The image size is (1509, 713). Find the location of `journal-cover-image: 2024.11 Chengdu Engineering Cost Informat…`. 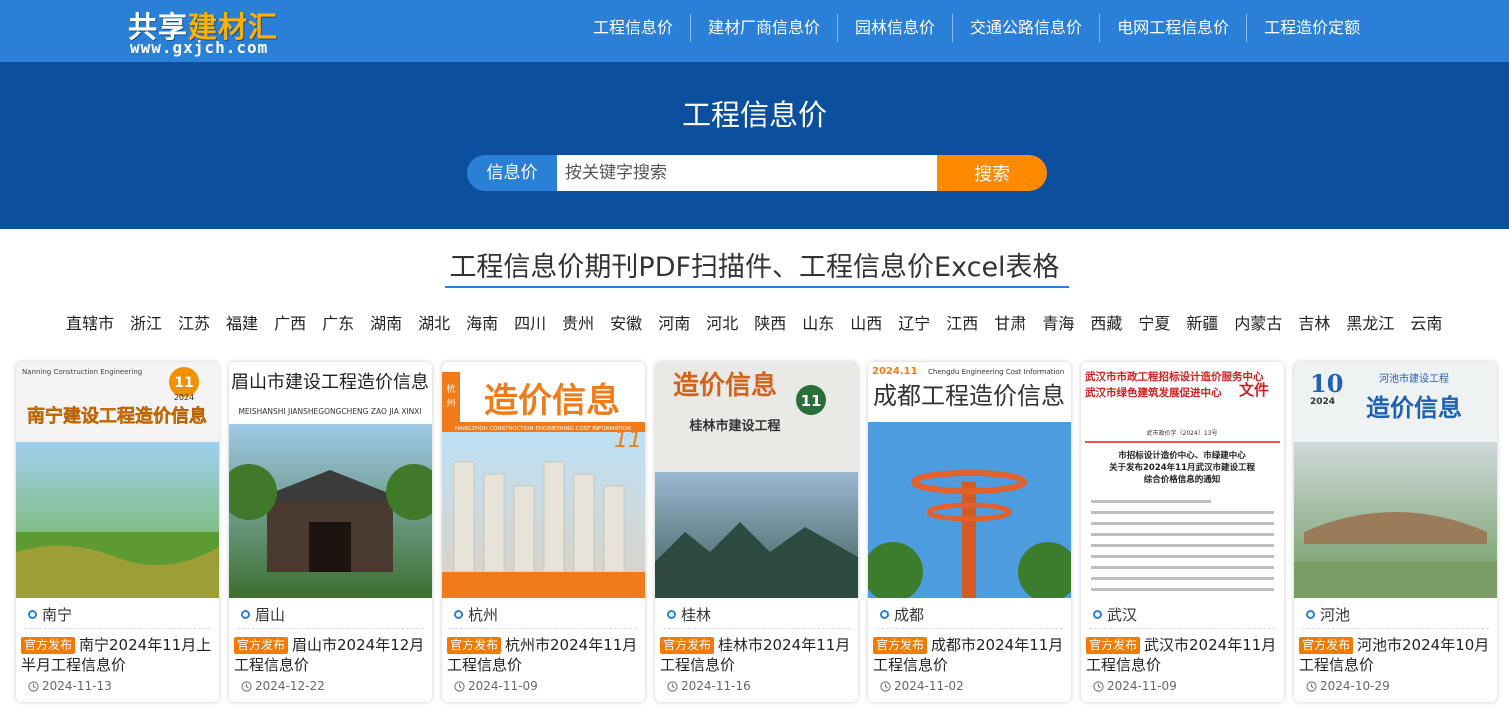

journal-cover-image: 2024.11 Chengdu Engineering Cost Informat… is located at coordinates (969, 480).